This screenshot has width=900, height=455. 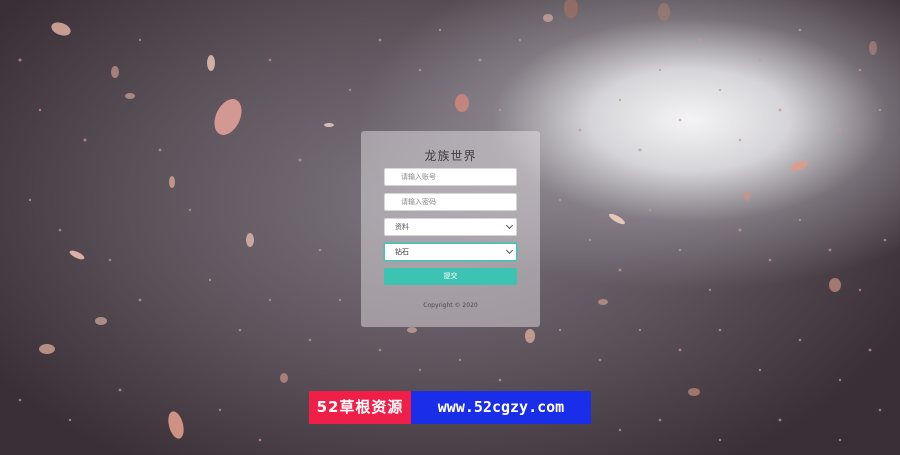 I want to click on watermark-banner-right: www.52cgzy.com, so click(x=501, y=407).